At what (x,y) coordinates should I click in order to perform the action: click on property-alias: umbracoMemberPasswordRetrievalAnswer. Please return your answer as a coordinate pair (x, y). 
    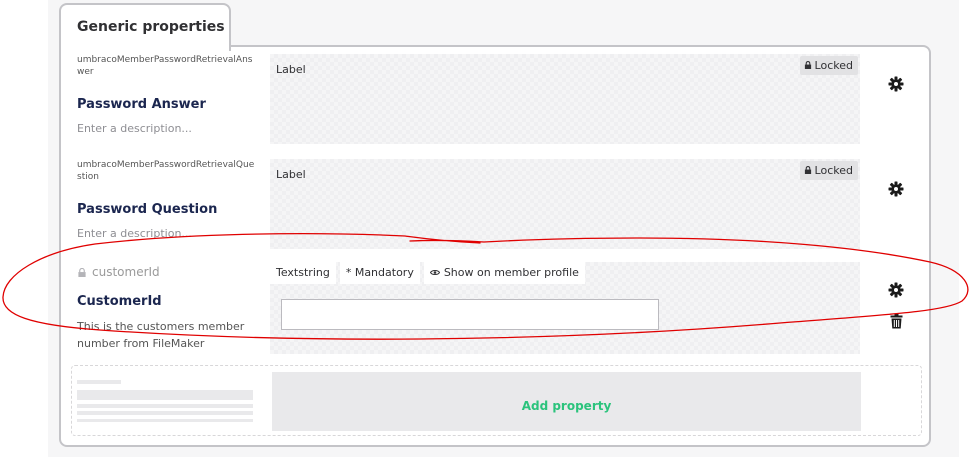
    Looking at the image, I should click on (165, 66).